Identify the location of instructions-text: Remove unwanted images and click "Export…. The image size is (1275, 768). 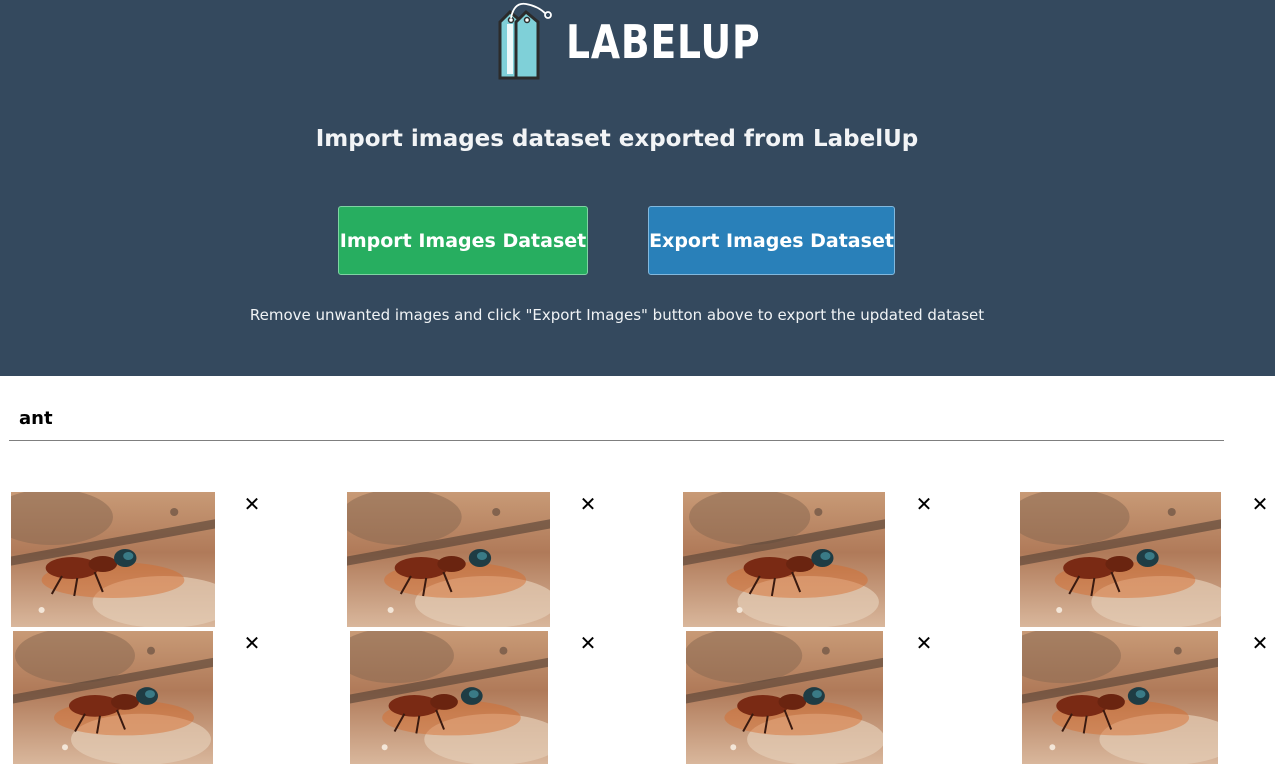
(617, 315).